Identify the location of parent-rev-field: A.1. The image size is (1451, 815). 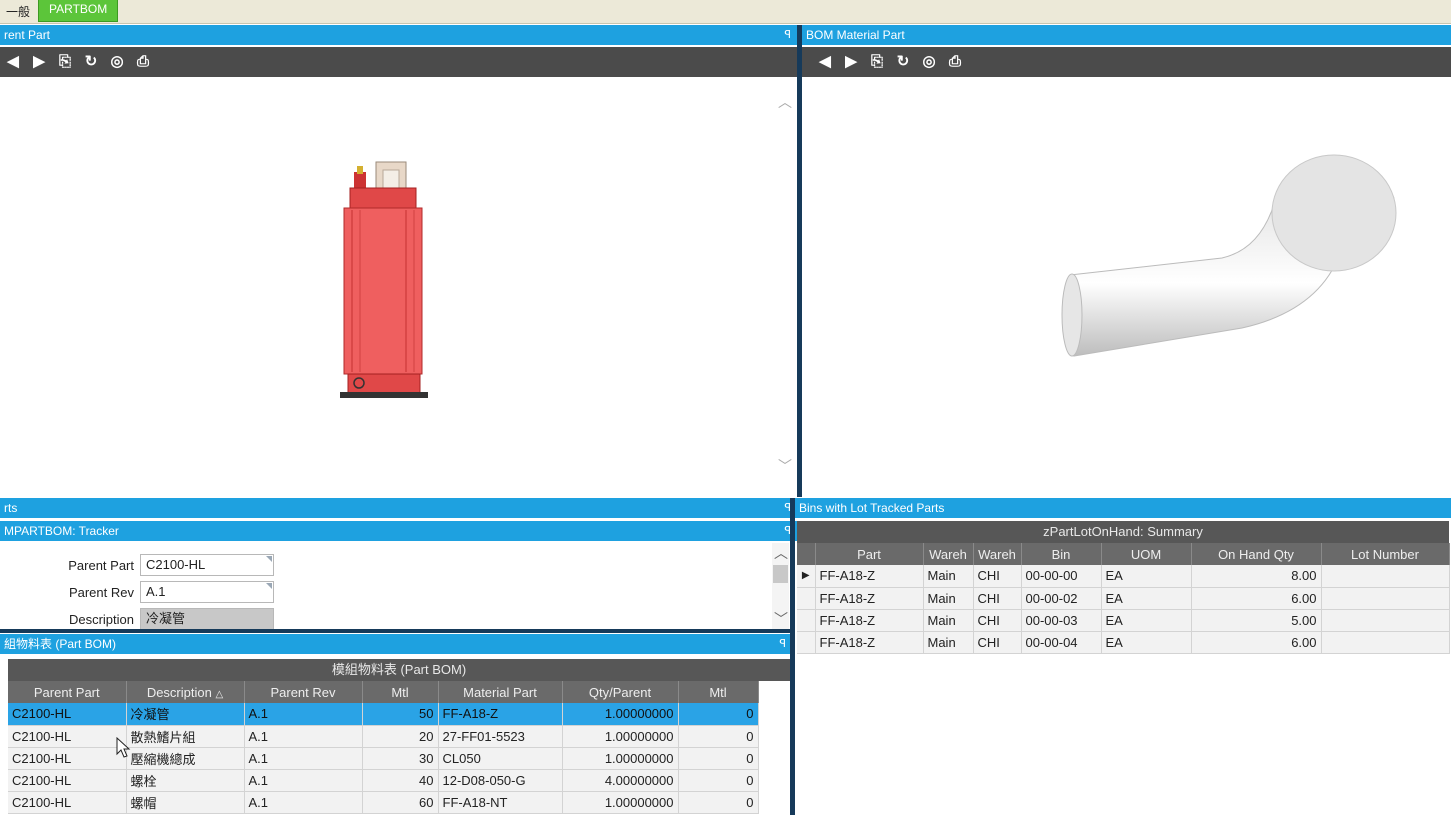
(207, 592).